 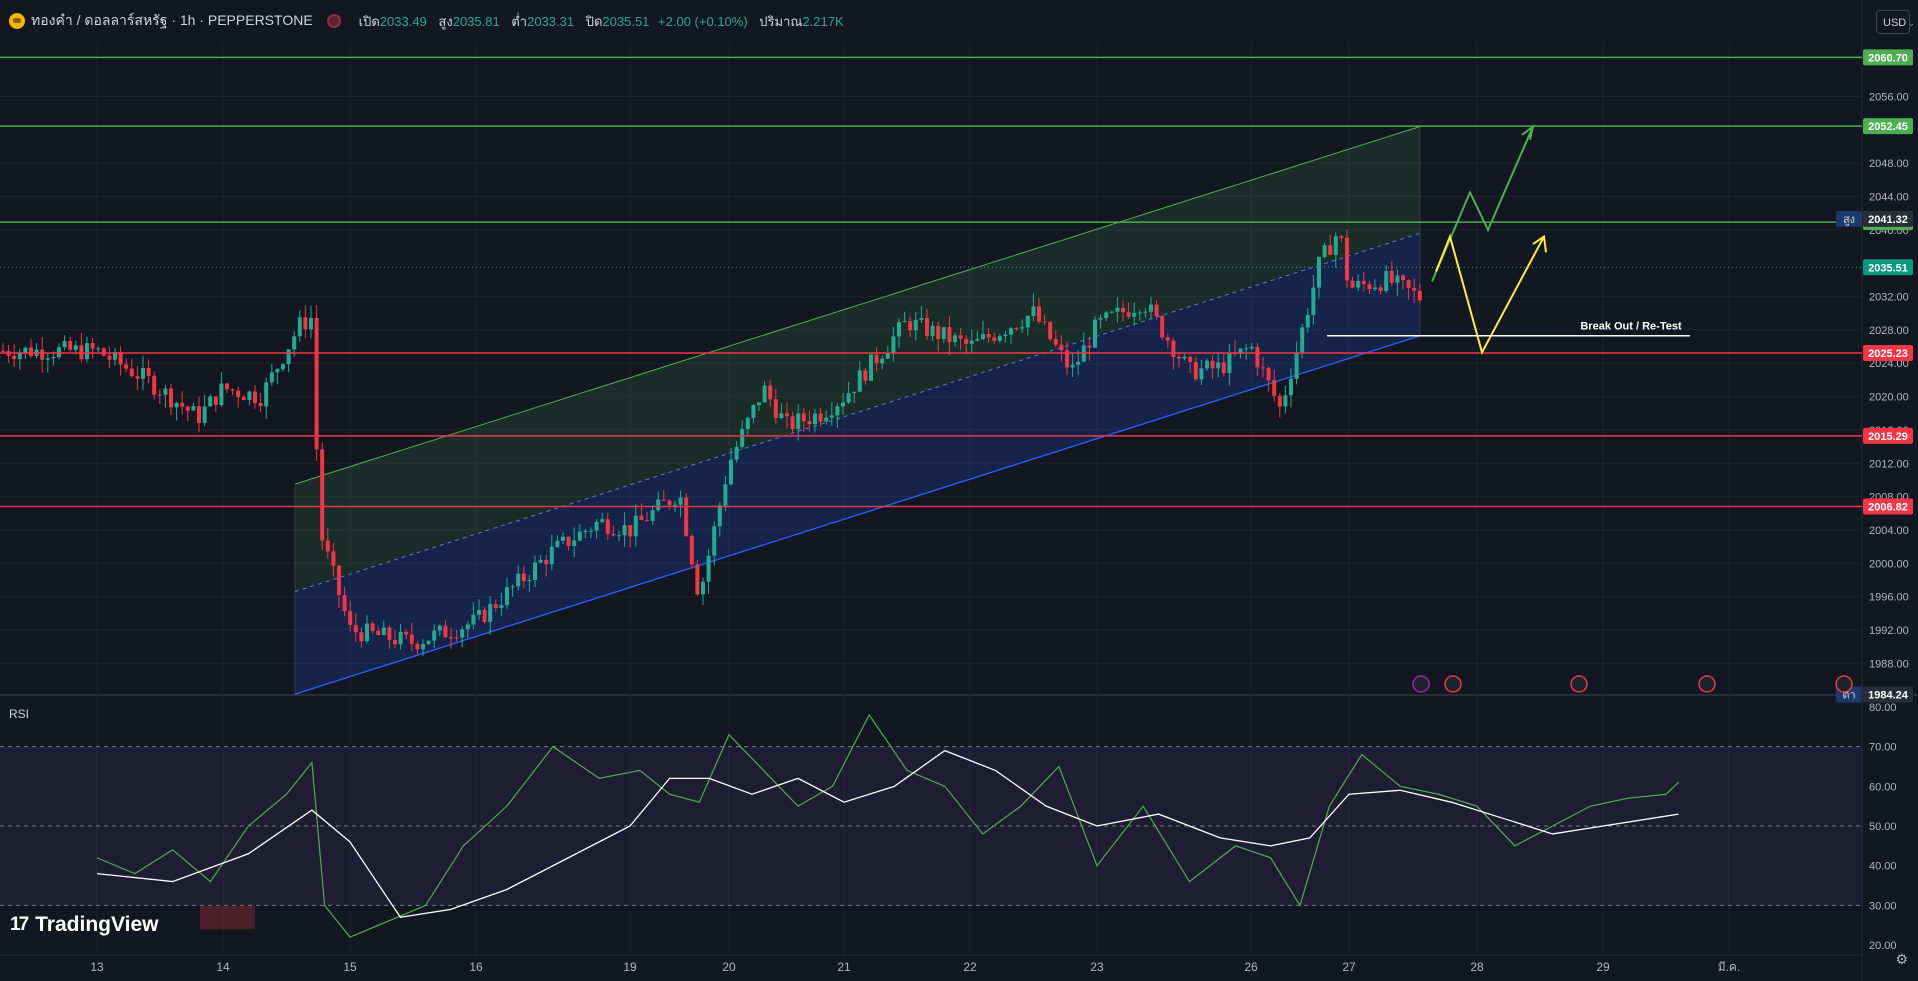 I want to click on rsi-tick-label: 60.00, so click(x=1883, y=787).